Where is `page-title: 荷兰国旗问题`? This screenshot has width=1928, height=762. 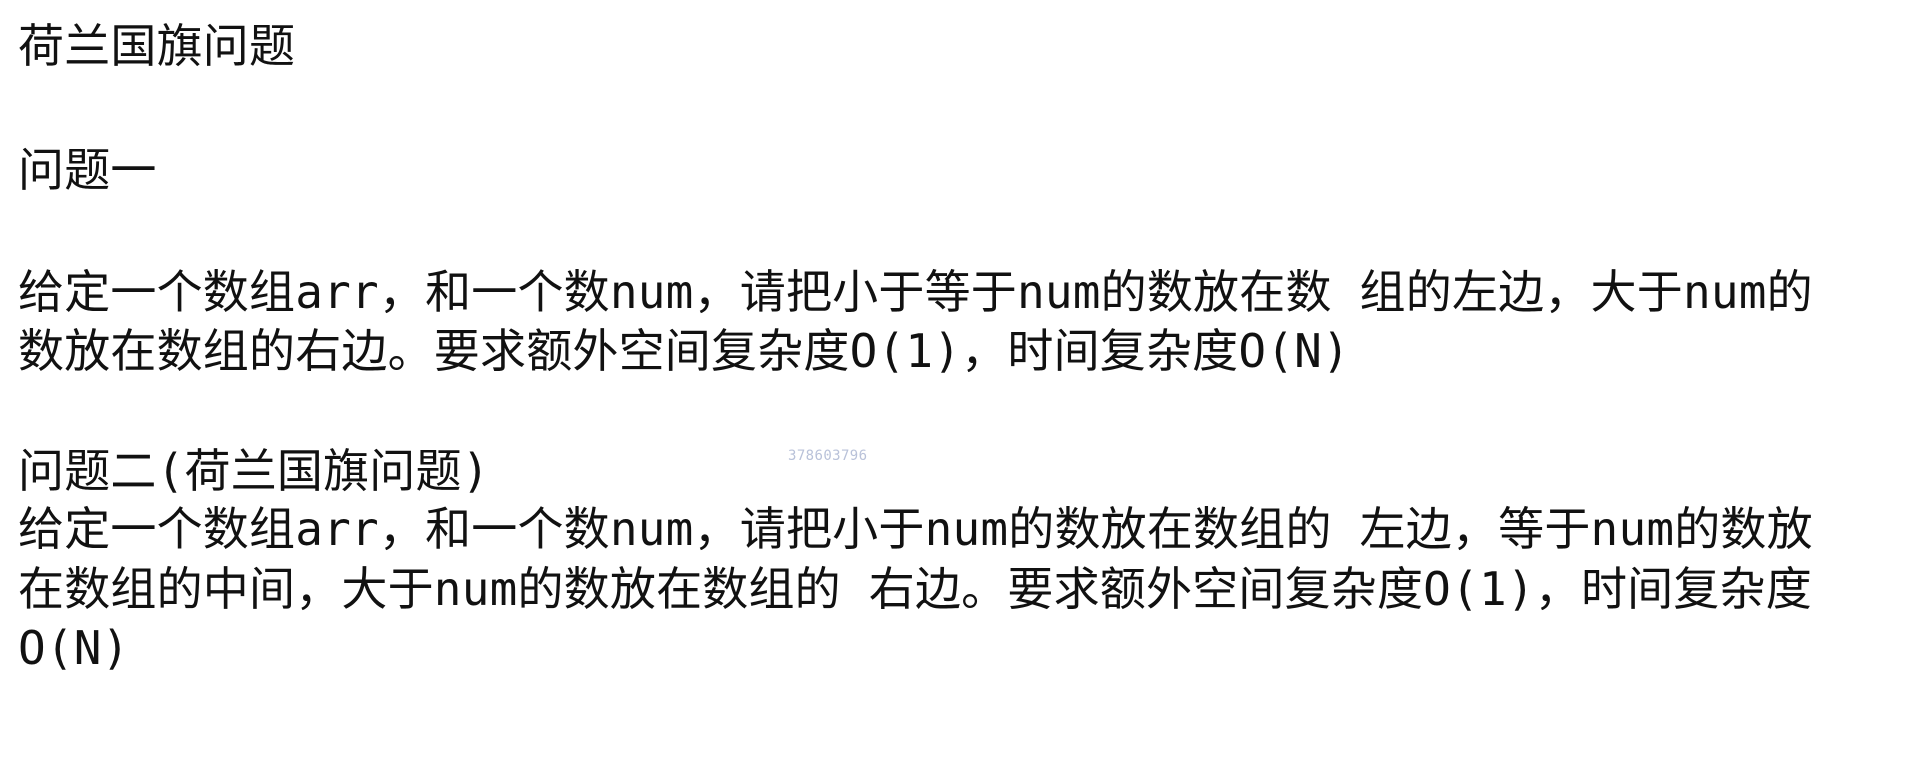 page-title: 荷兰国旗问题 is located at coordinates (157, 46).